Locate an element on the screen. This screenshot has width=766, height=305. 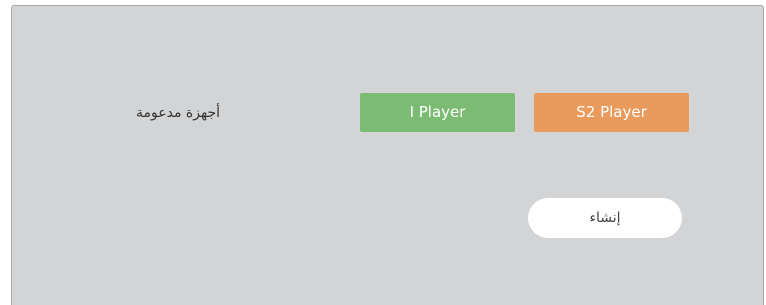
i-player-button: I Player is located at coordinates (437, 112).